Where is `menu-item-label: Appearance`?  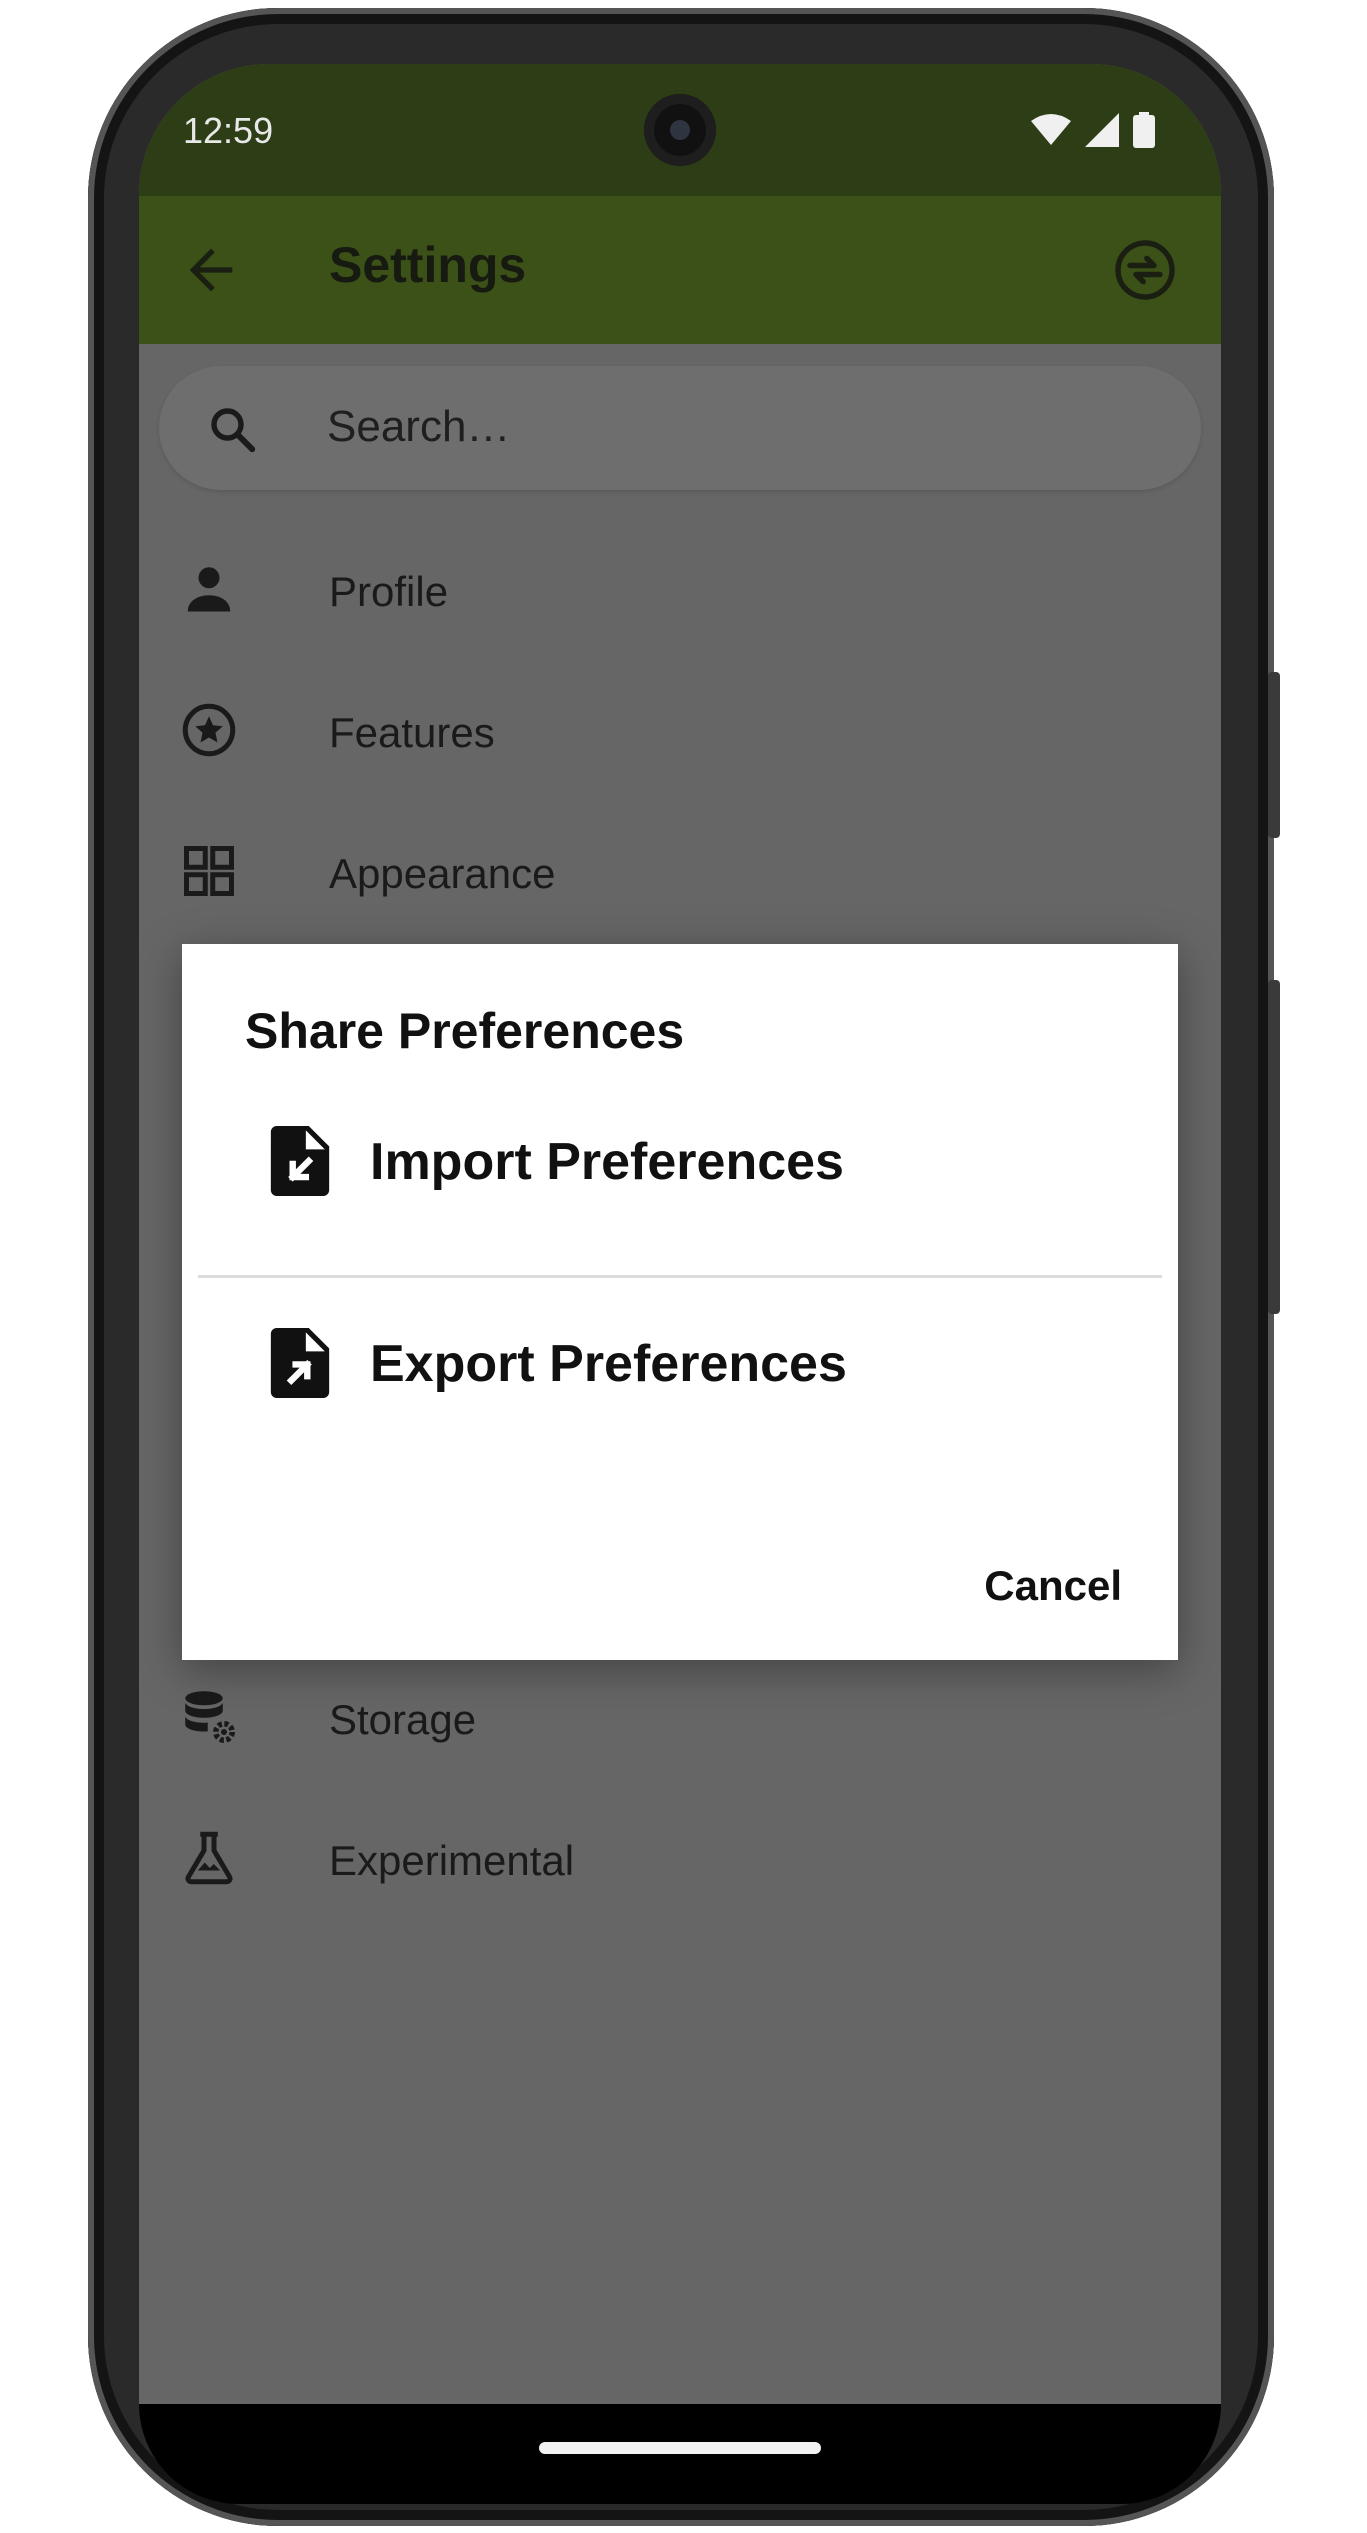
menu-item-label: Appearance is located at coordinates (442, 873).